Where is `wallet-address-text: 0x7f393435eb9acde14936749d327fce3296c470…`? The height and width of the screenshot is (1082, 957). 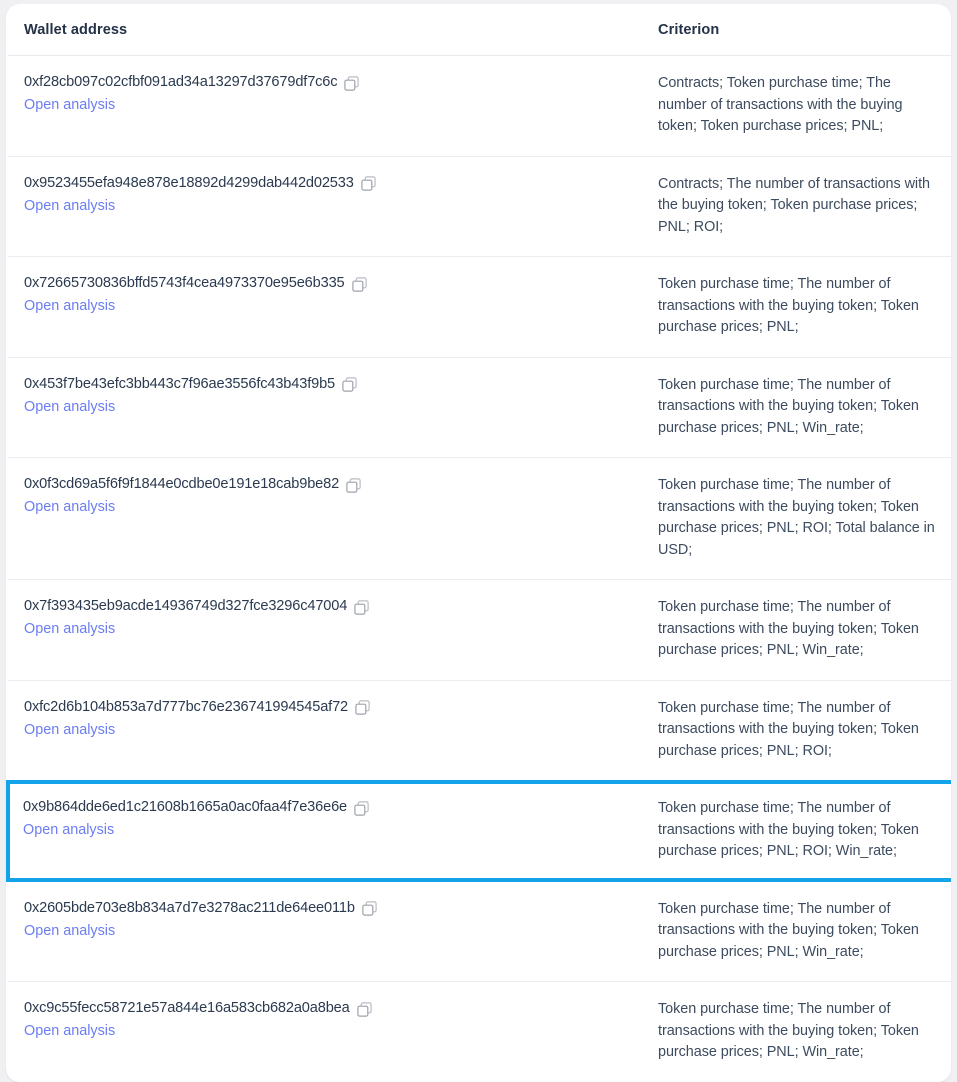
wallet-address-text: 0x7f393435eb9acde14936749d327fce3296c470… is located at coordinates (186, 606).